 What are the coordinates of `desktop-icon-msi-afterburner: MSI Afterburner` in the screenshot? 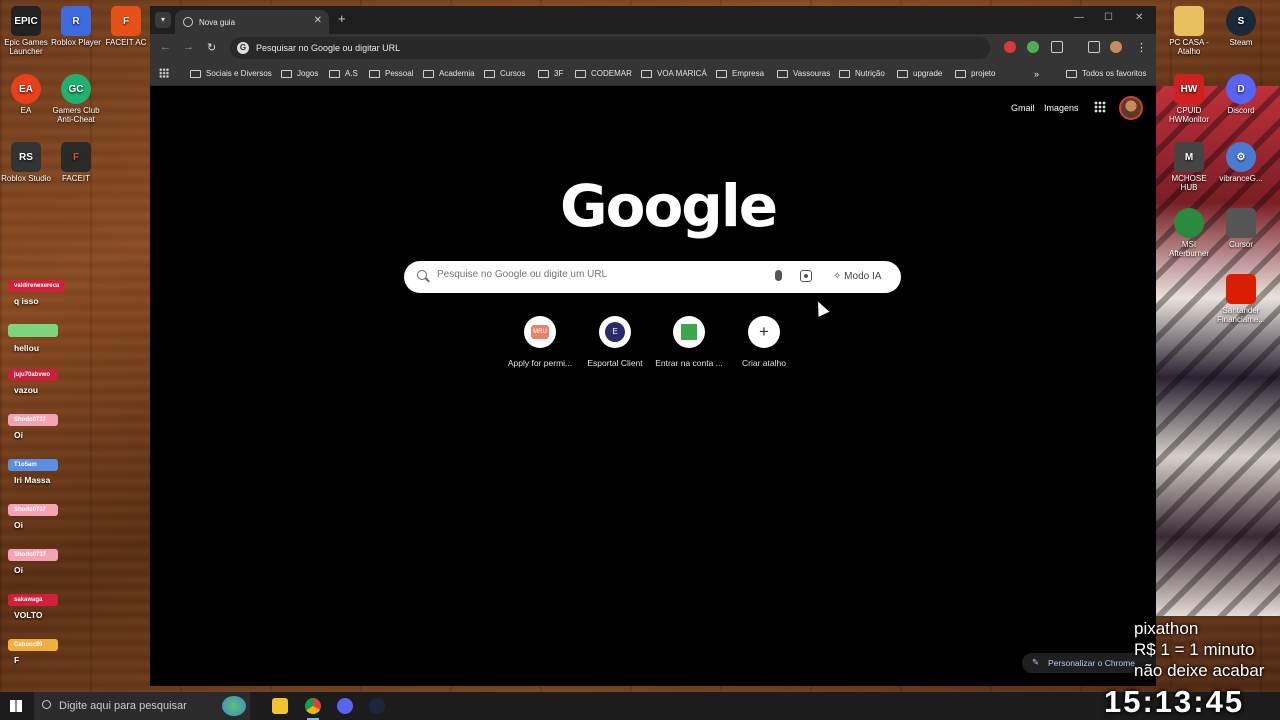 It's located at (1189, 233).